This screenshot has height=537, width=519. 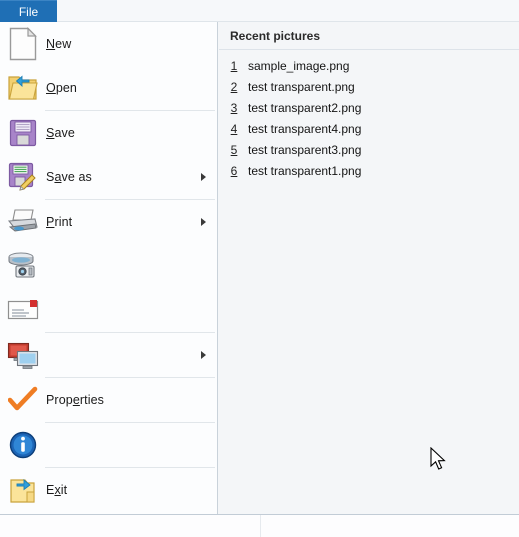 I want to click on menu-item-save-as: Save as, so click(x=108, y=177).